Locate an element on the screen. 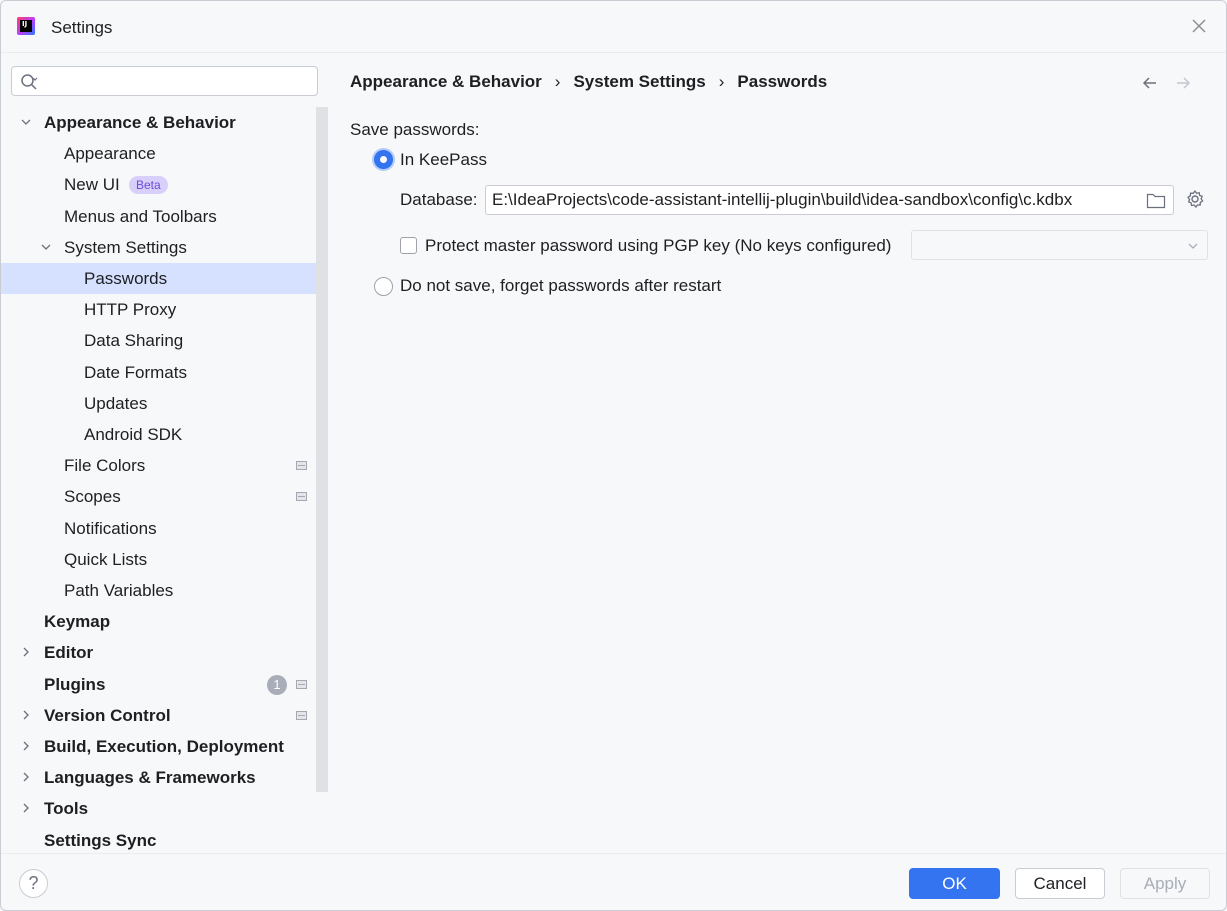 The image size is (1227, 911). sidebar-item-label: Appearance is located at coordinates (110, 154).